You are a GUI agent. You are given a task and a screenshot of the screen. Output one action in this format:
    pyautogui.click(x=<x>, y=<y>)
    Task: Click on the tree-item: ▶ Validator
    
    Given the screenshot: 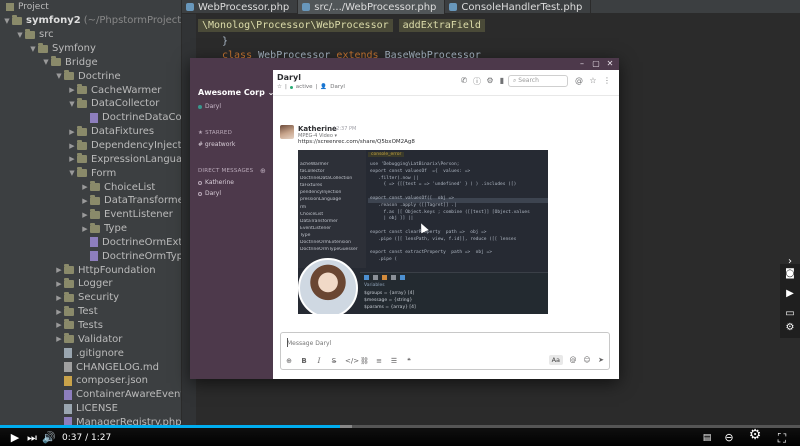 What is the action you would take?
    pyautogui.click(x=90, y=339)
    